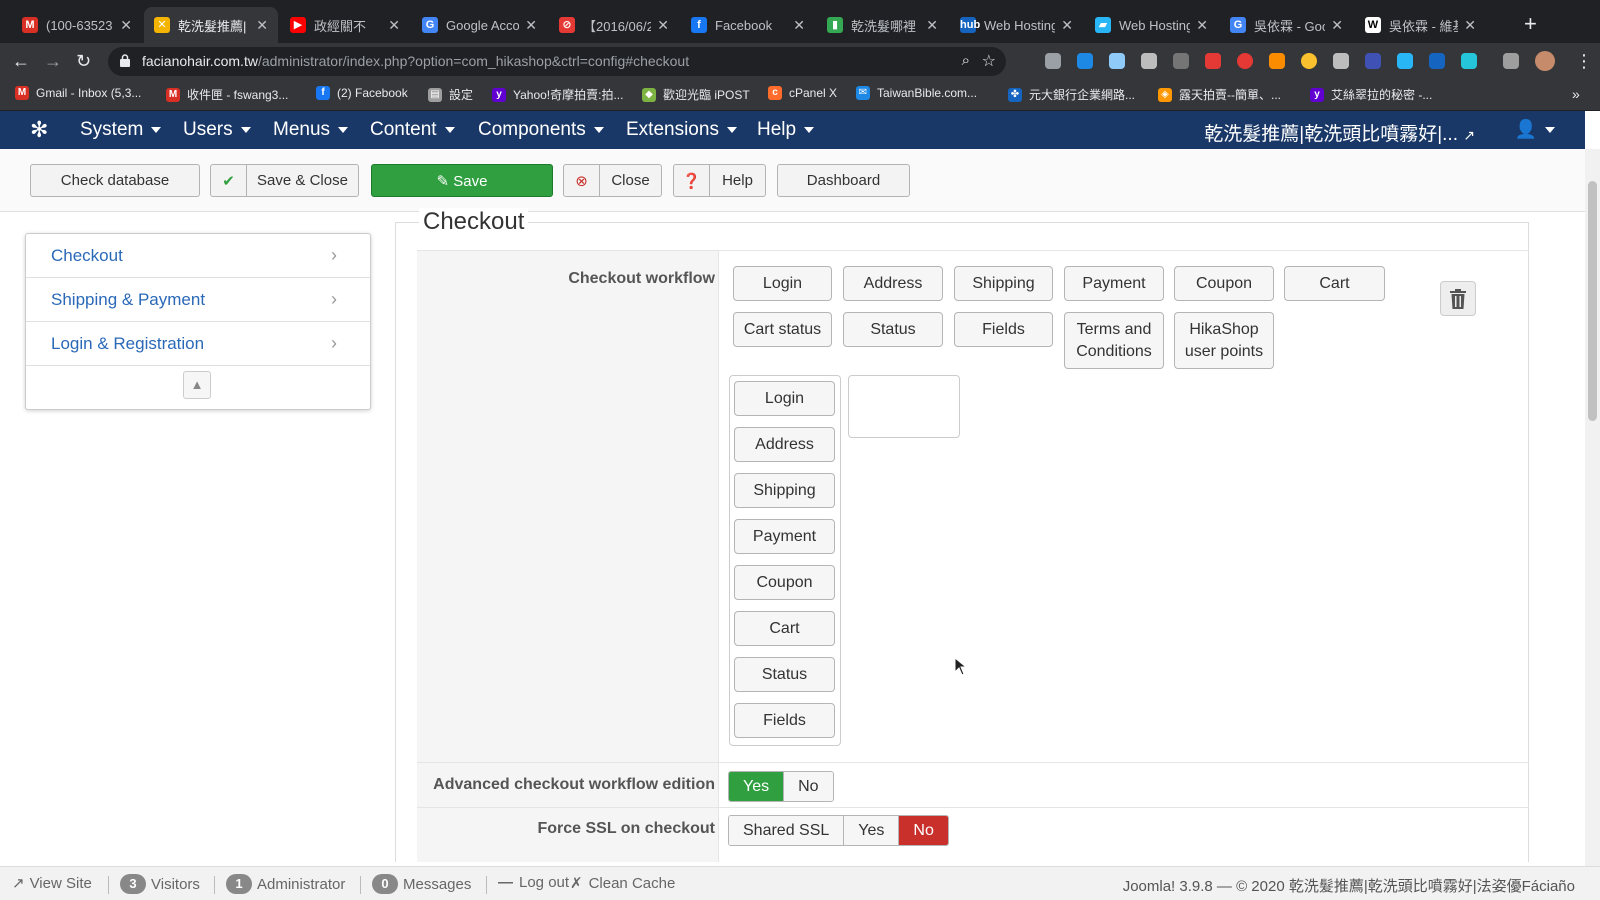 The width and height of the screenshot is (1600, 900). Describe the element at coordinates (284, 180) in the screenshot. I see `save-close-button: ✔ Save & Close` at that location.